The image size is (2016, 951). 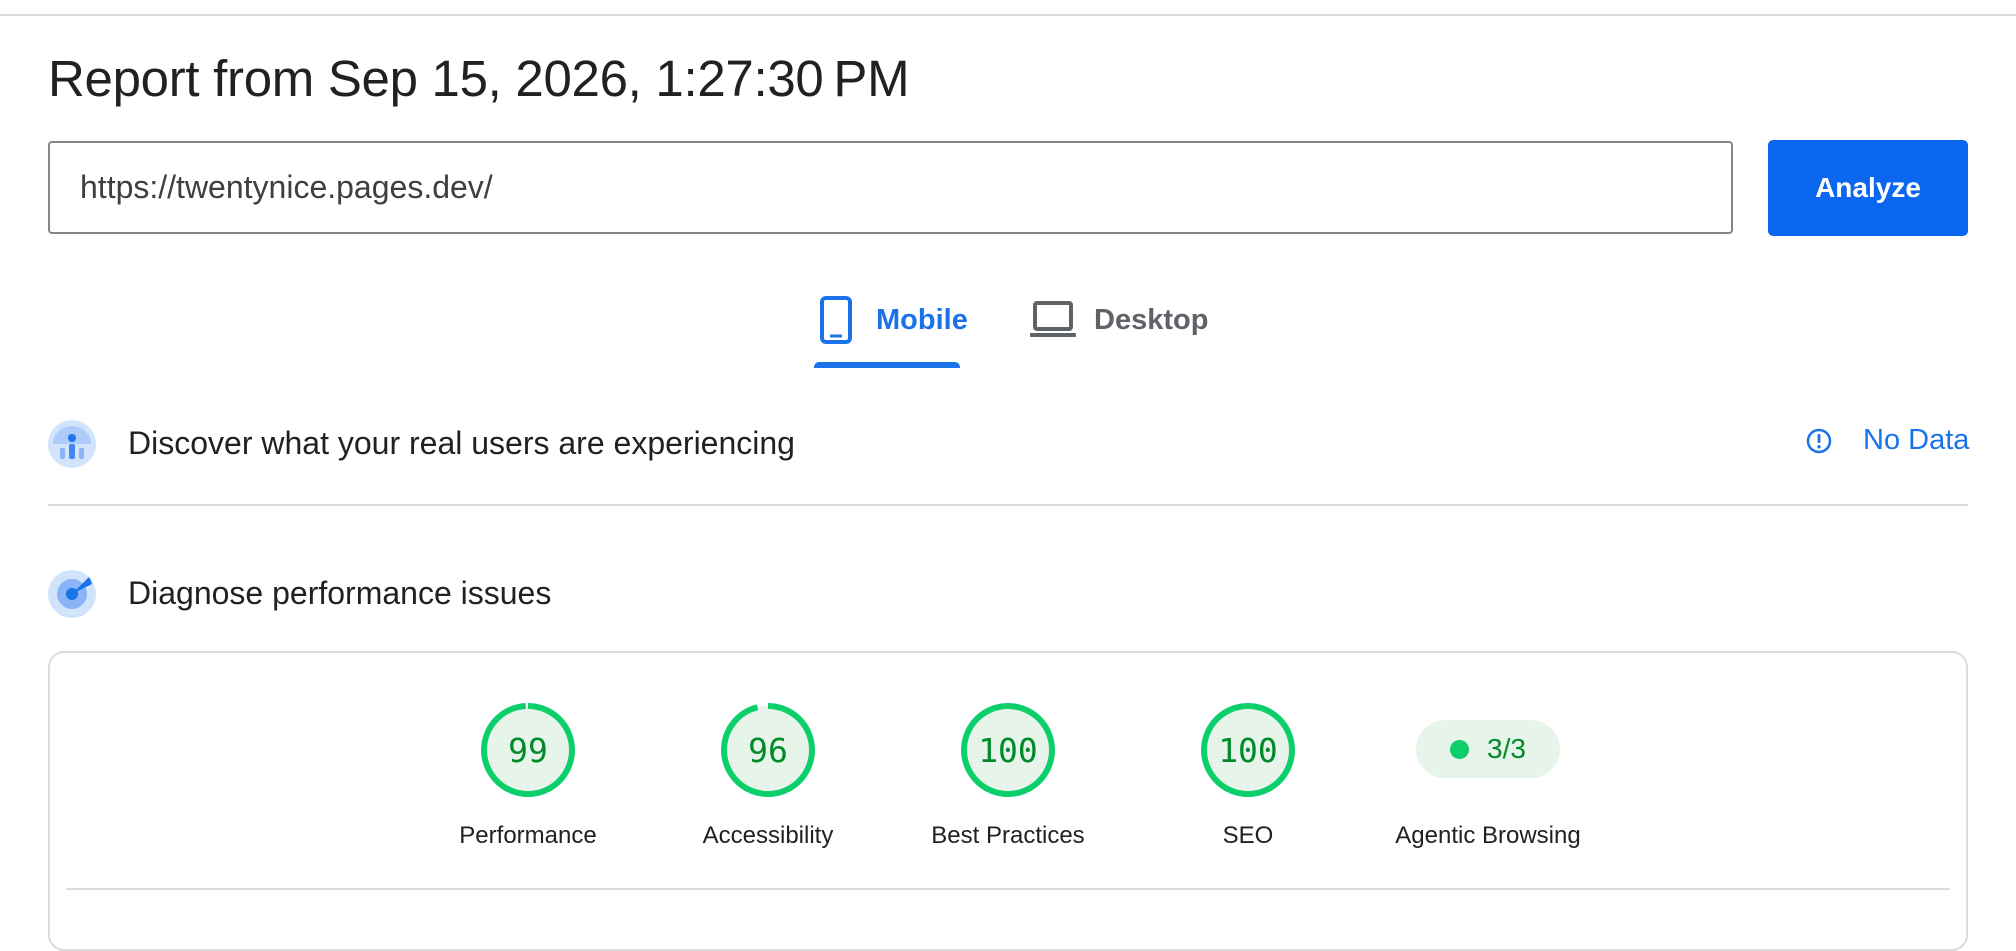 What do you see at coordinates (768, 835) in the screenshot?
I see `score-label: Accessibility` at bounding box center [768, 835].